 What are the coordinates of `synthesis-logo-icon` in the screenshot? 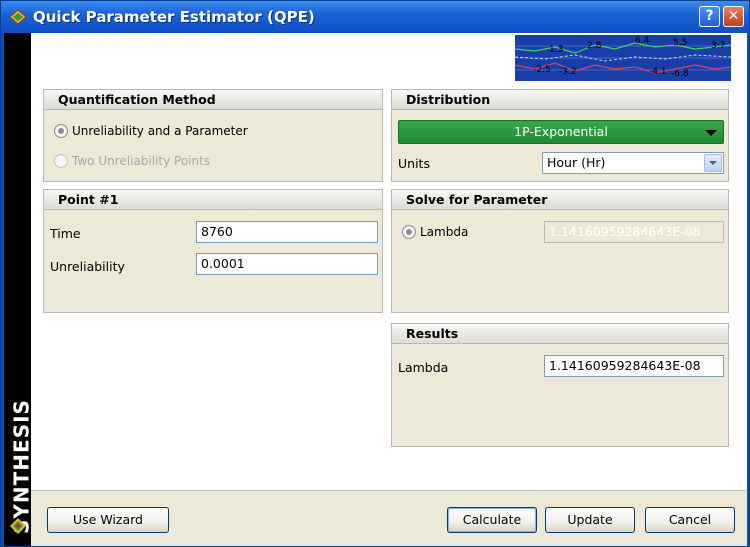 It's located at (18, 526).